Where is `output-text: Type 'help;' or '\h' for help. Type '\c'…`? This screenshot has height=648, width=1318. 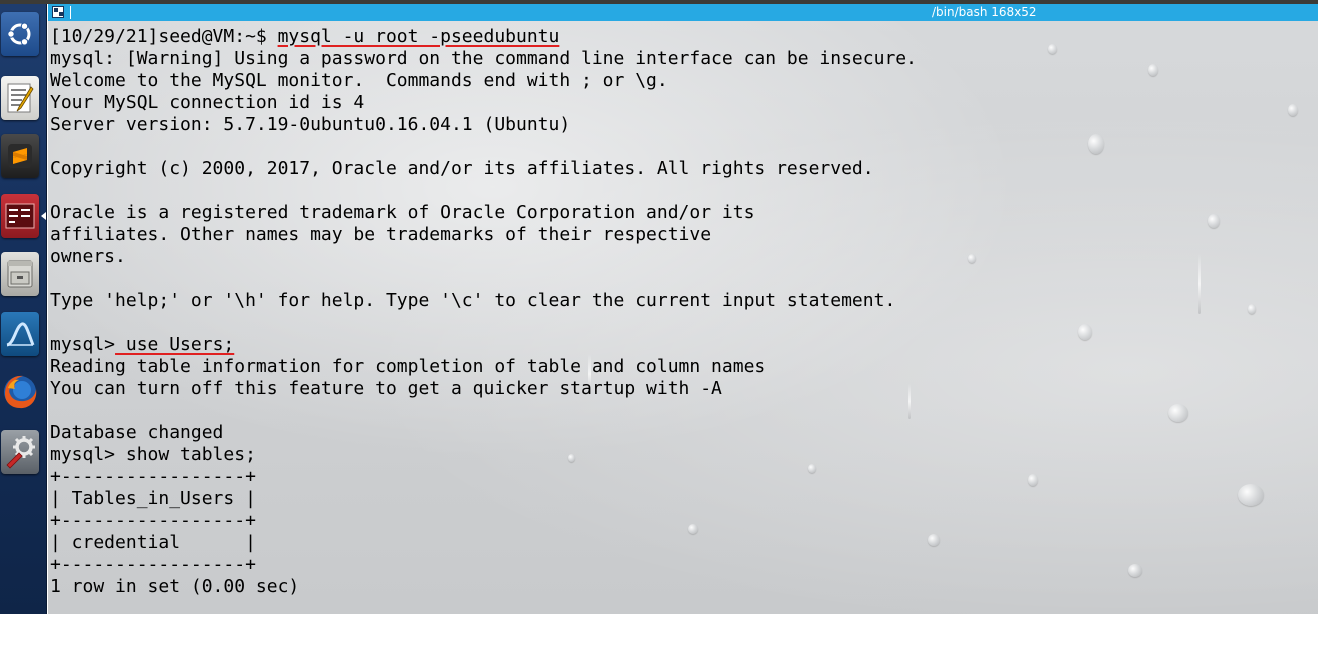
output-text: Type 'help;' or '\h' for help. Type '\c'… is located at coordinates (473, 300).